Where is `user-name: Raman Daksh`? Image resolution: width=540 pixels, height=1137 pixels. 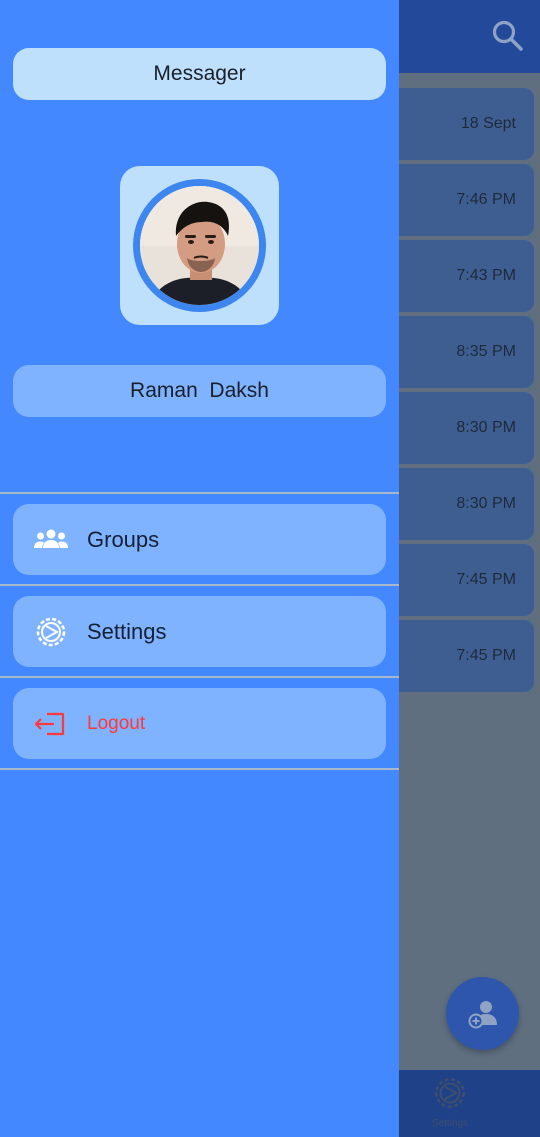
user-name: Raman Daksh is located at coordinates (199, 391).